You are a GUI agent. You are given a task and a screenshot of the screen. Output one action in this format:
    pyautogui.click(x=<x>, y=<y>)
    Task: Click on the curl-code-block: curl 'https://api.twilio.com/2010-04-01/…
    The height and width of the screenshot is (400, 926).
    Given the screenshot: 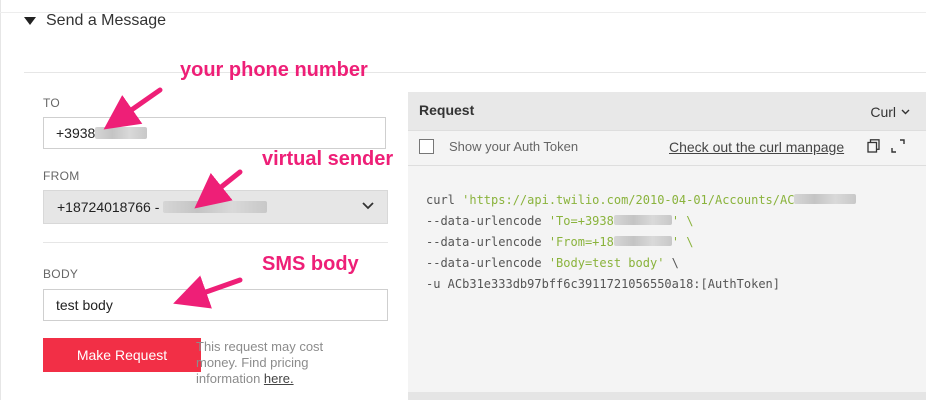 What is the action you would take?
    pyautogui.click(x=641, y=242)
    